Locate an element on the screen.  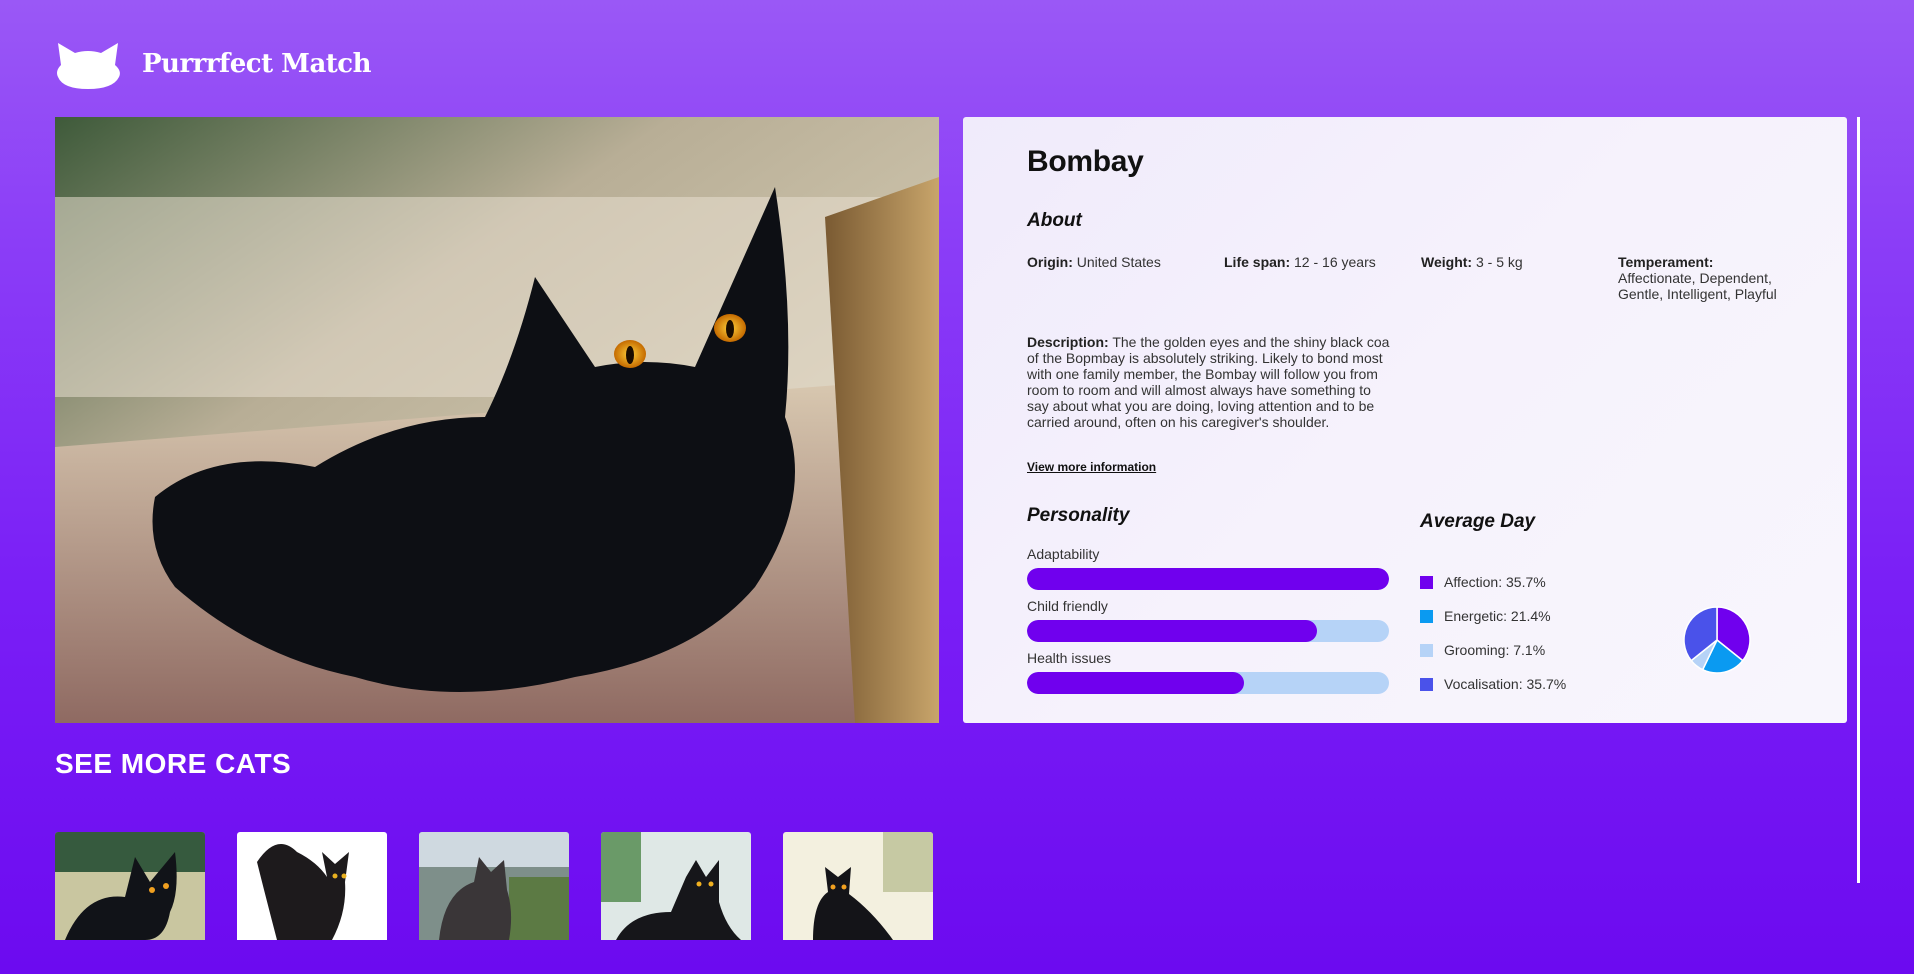
legend-item-grooming: Grooming: 7.1% is located at coordinates (1493, 650).